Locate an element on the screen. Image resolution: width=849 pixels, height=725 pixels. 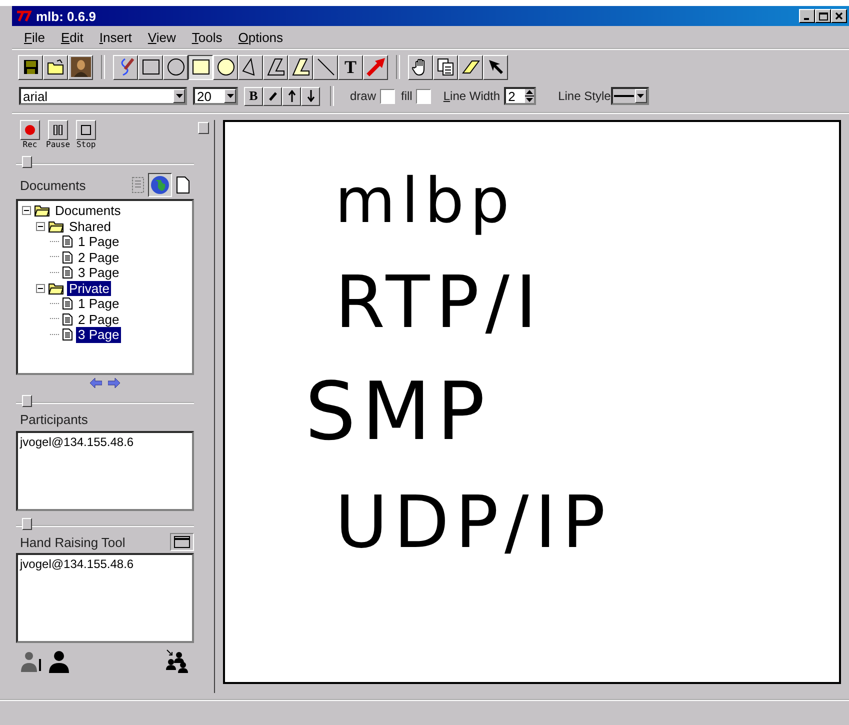
stop-icon is located at coordinates (86, 130).